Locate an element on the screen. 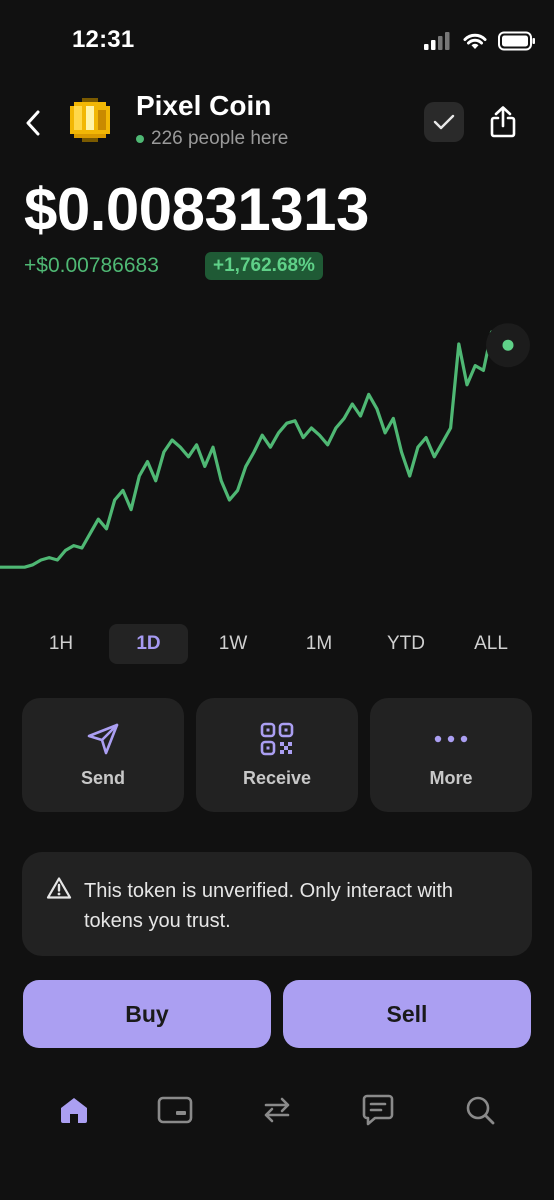  verify-check-button is located at coordinates (444, 122).